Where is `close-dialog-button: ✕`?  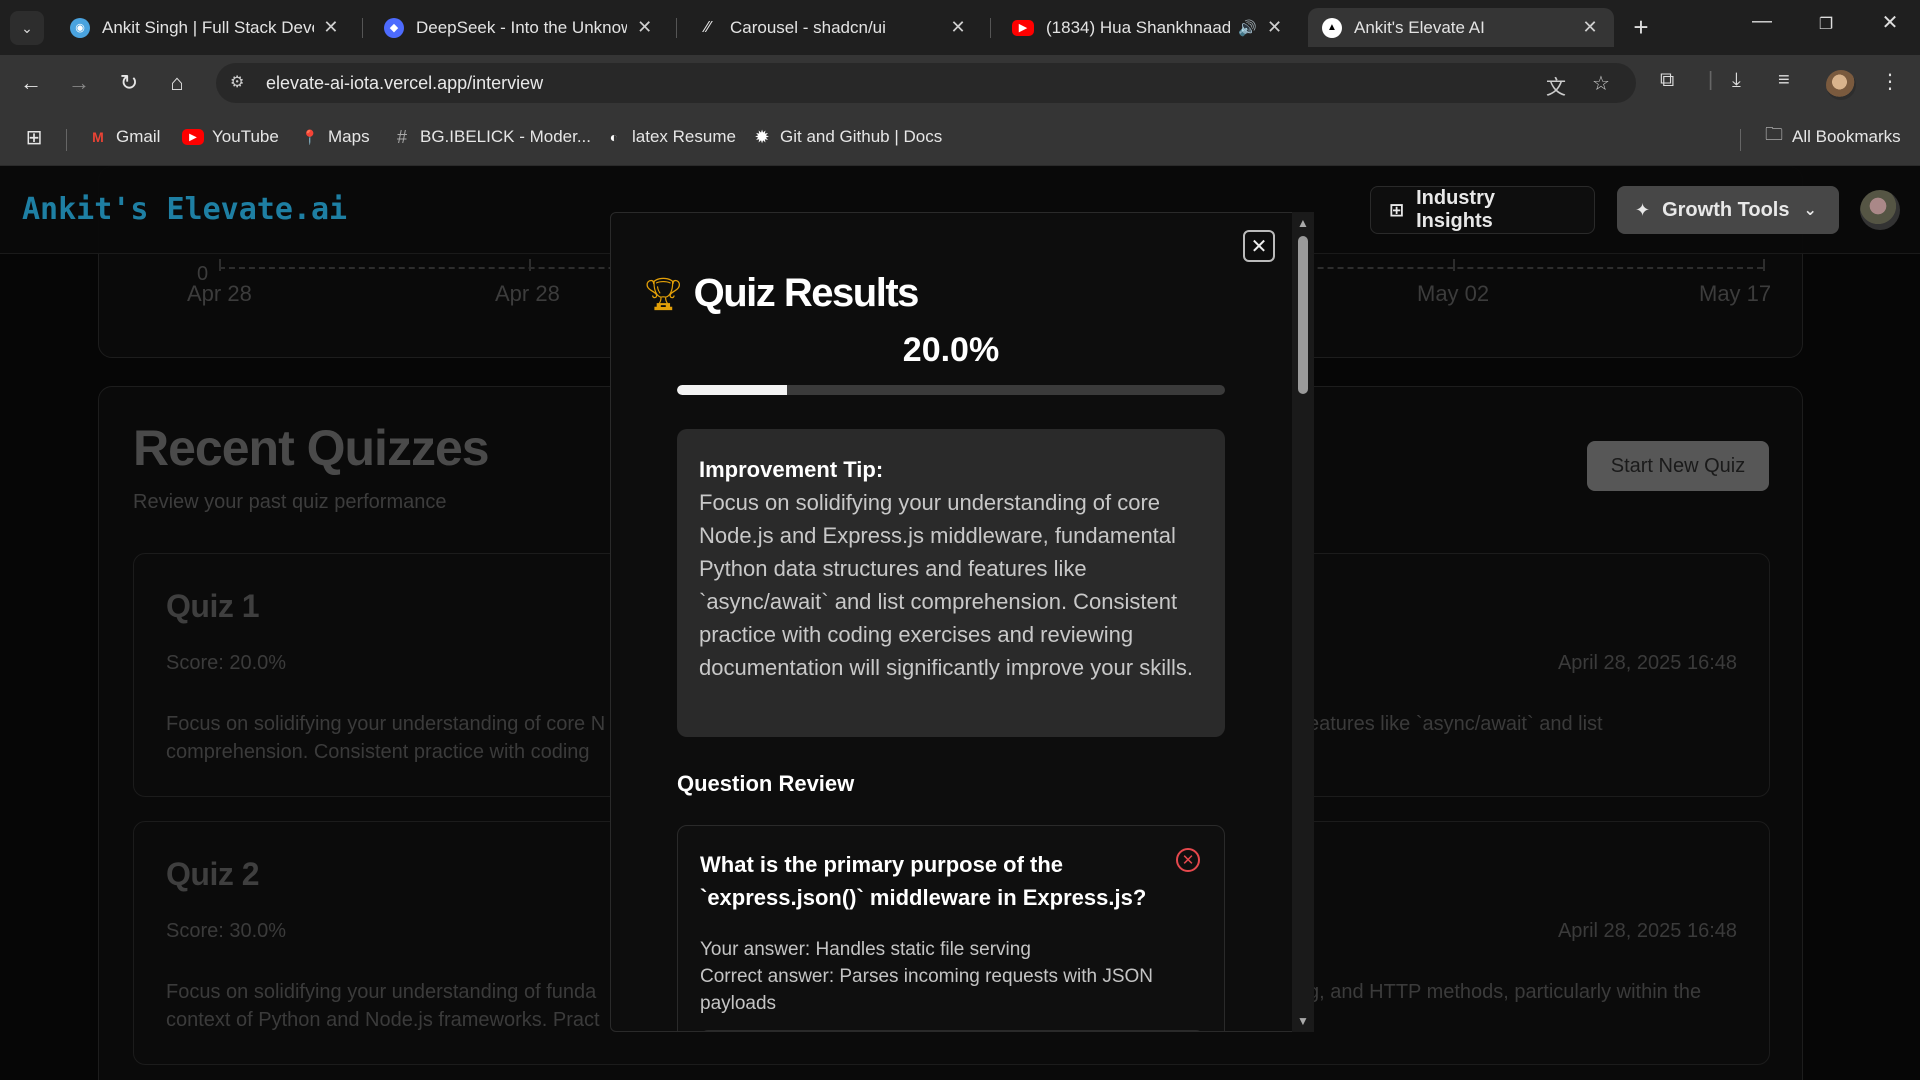 close-dialog-button: ✕ is located at coordinates (1259, 246).